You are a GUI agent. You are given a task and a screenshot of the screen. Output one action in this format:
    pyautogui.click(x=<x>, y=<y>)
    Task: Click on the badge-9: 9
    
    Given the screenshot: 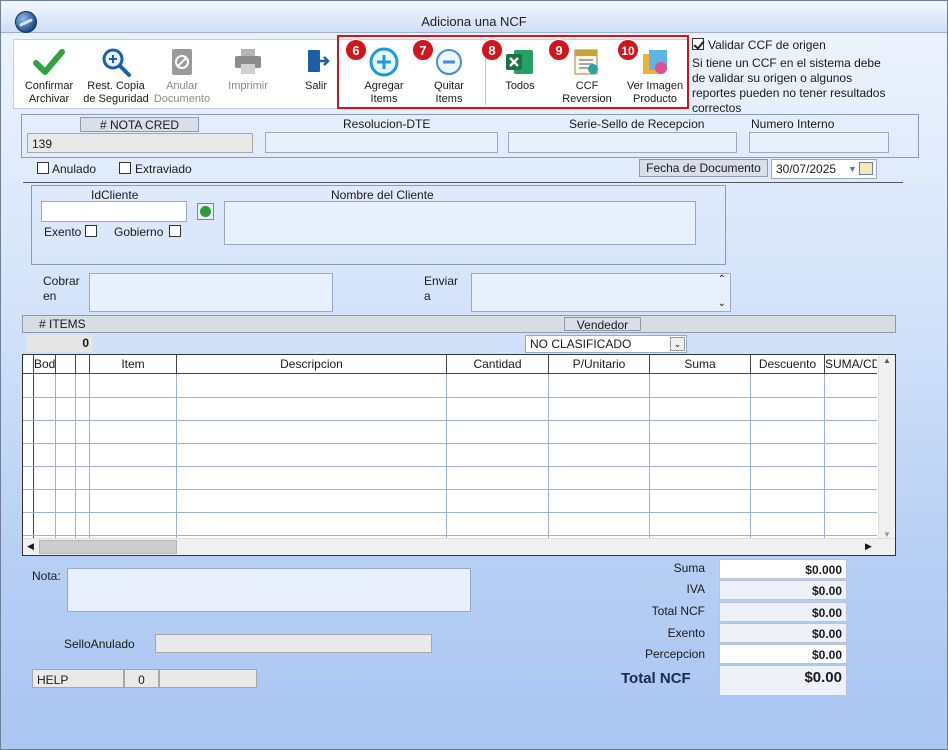 What is the action you would take?
    pyautogui.click(x=559, y=50)
    